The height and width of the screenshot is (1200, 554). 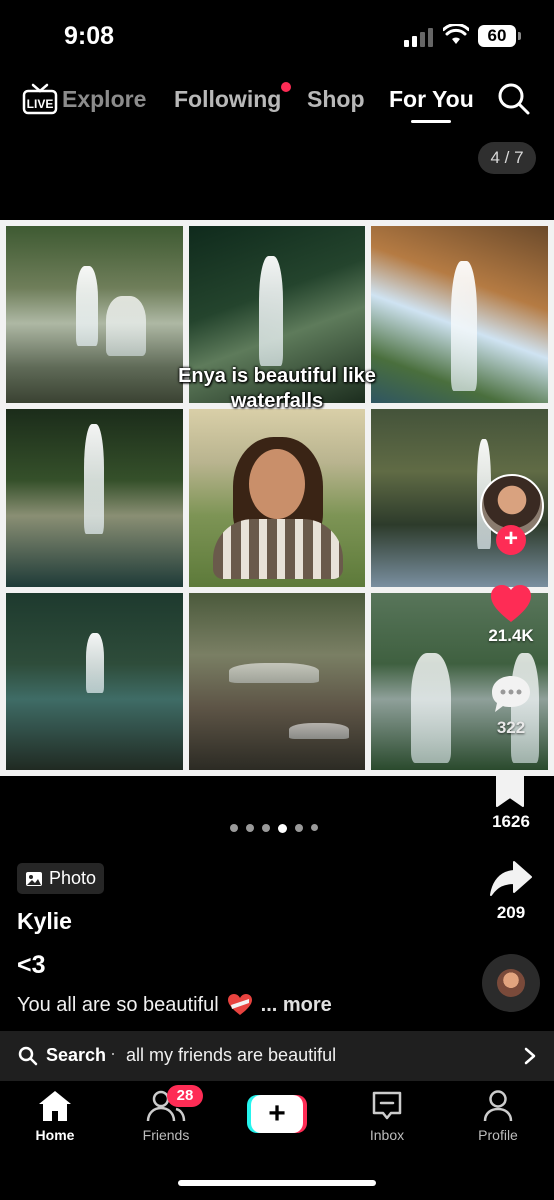 I want to click on related-search-bar: Search · all my friends are beautiful, so click(x=277, y=1056).